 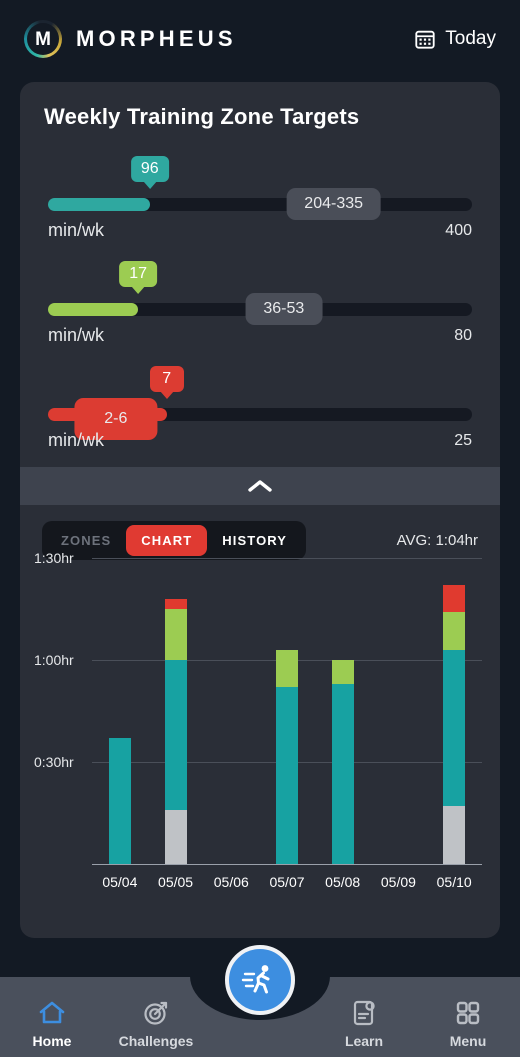 I want to click on nav-item-home: Home, so click(x=52, y=1017).